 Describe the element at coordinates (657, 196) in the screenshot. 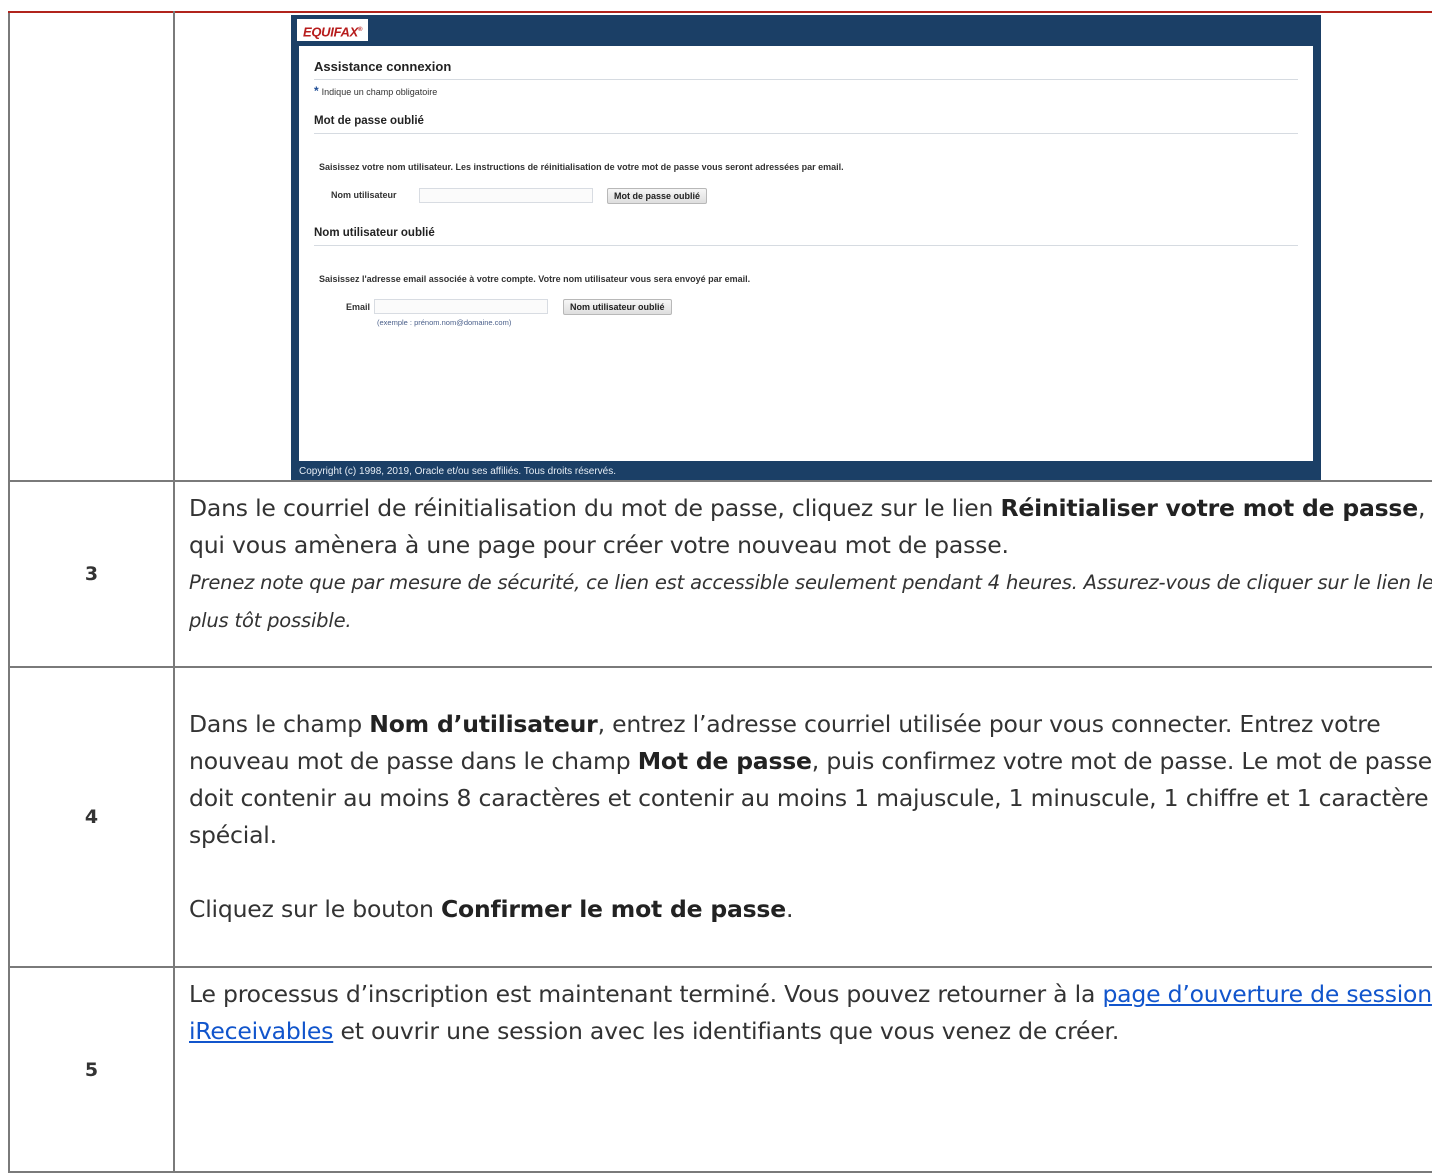

I see `forgot-password-button: Mot de passe oublié` at that location.